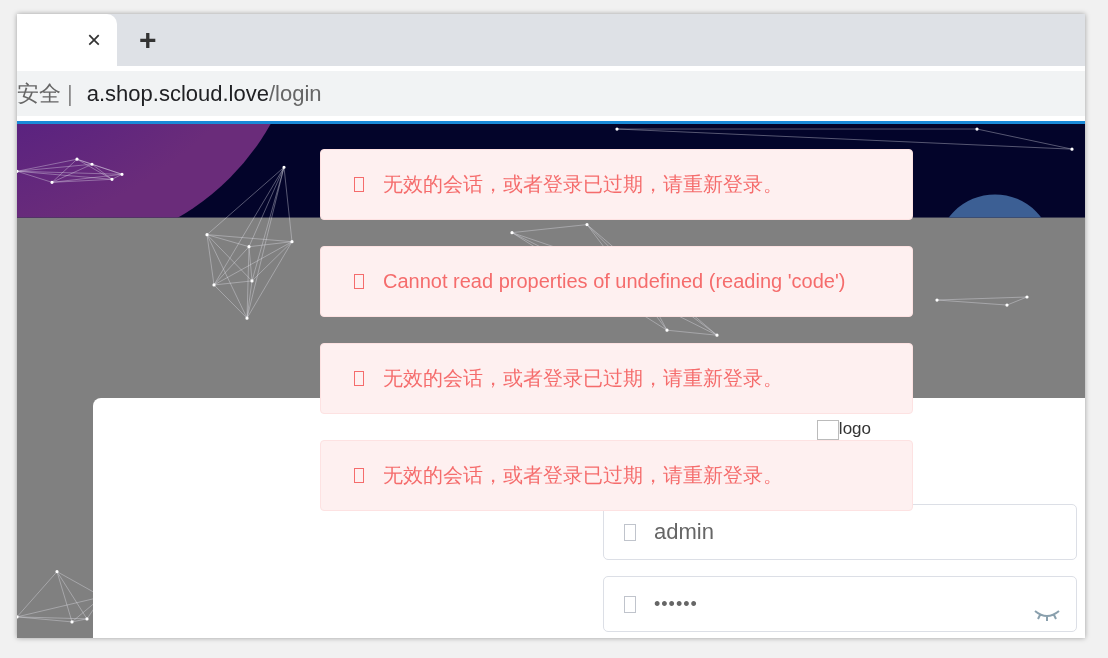  What do you see at coordinates (684, 532) in the screenshot?
I see `field-value: admin` at bounding box center [684, 532].